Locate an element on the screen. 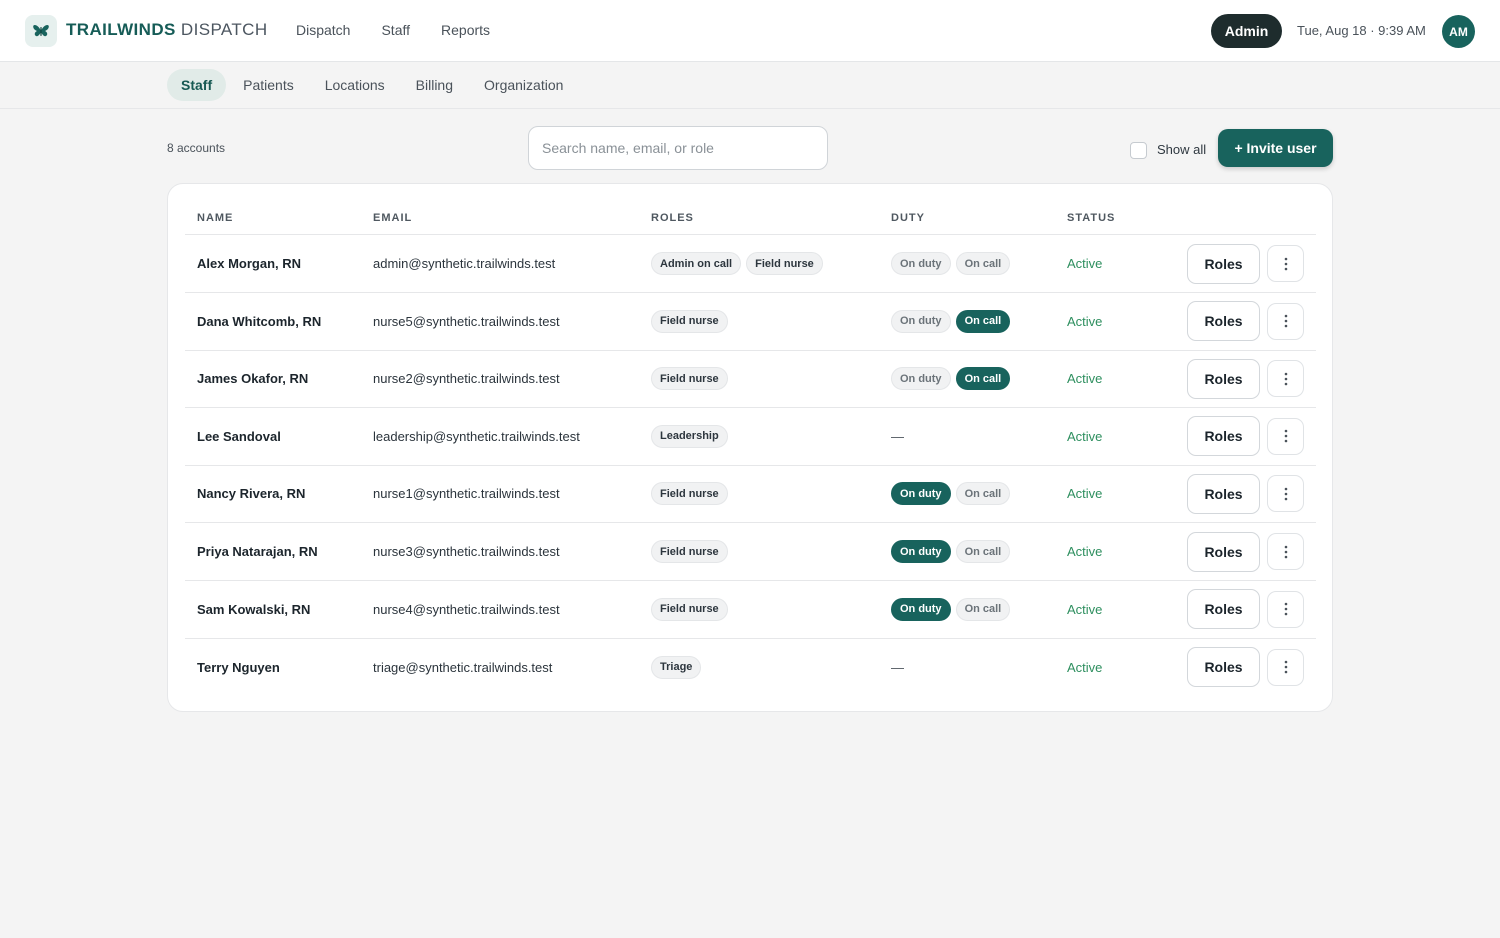 This screenshot has height=938, width=1500. staff-name: Alex Morgan, RN is located at coordinates (249, 263).